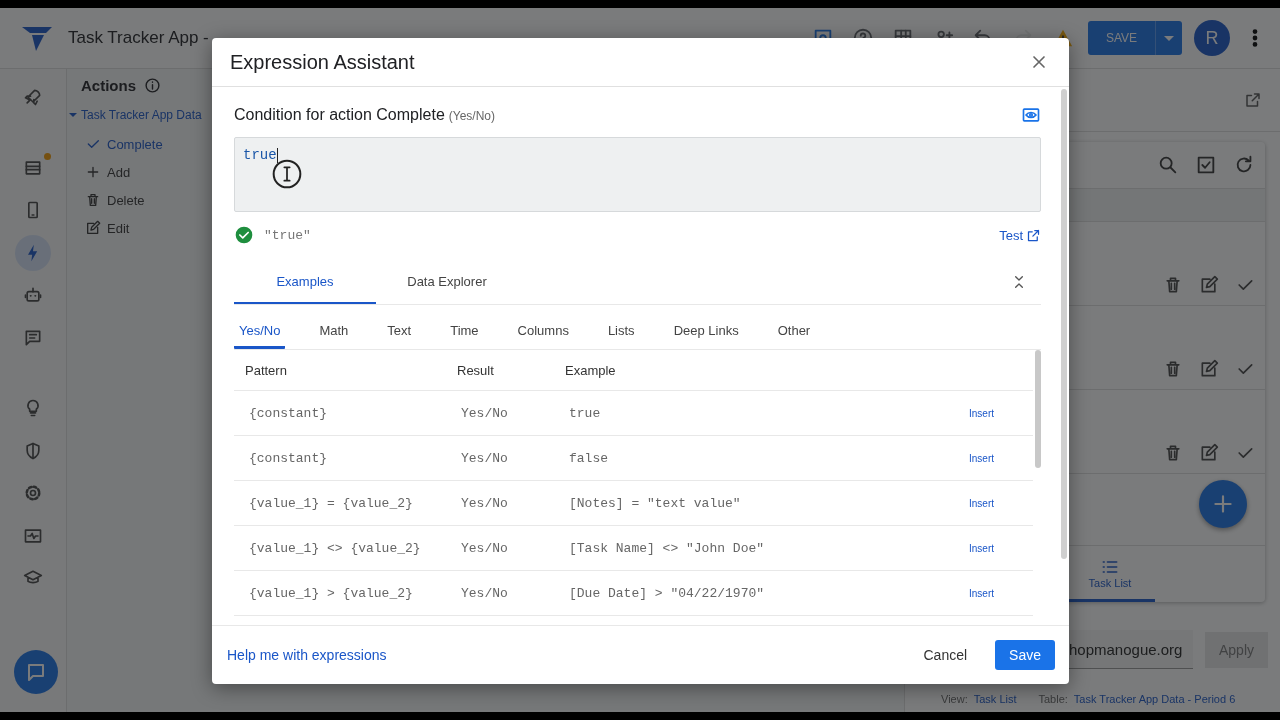 This screenshot has width=1280, height=720. I want to click on column-header: Pattern, so click(266, 370).